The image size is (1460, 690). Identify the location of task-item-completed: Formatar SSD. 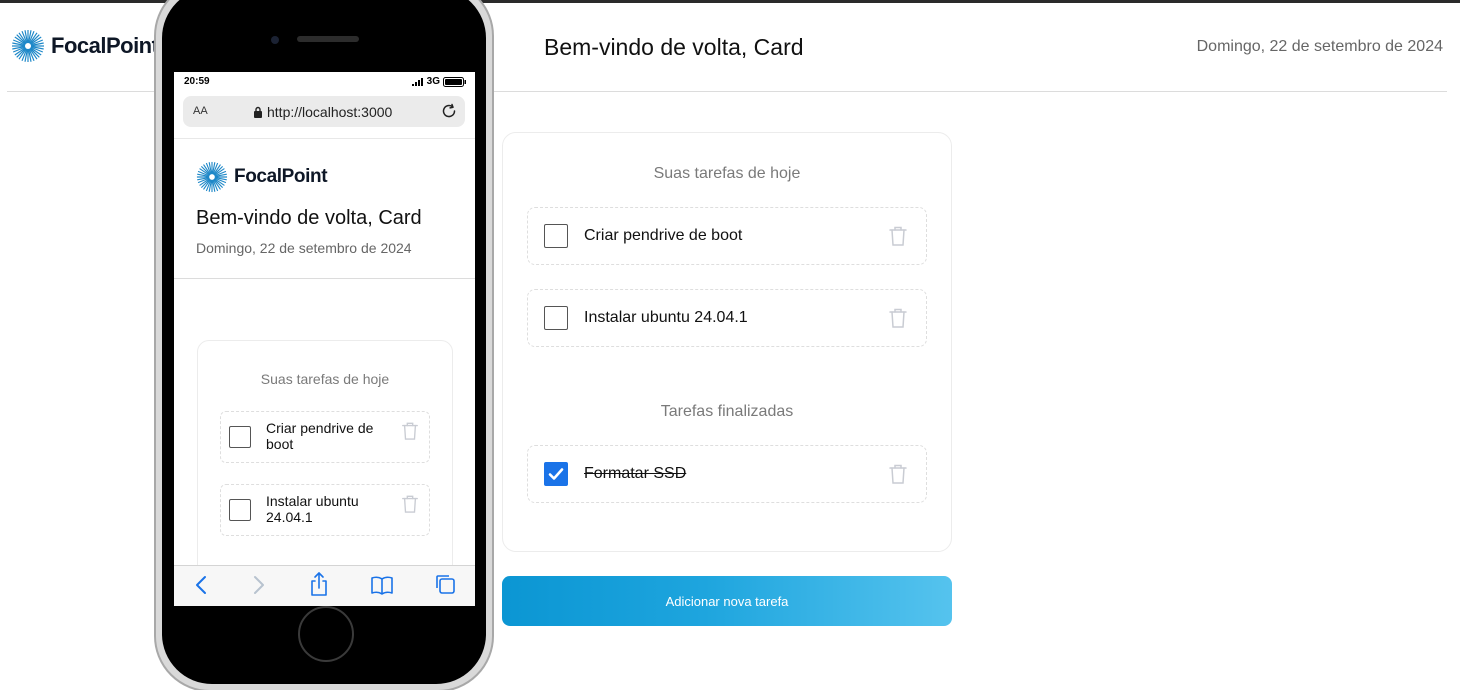
(727, 474).